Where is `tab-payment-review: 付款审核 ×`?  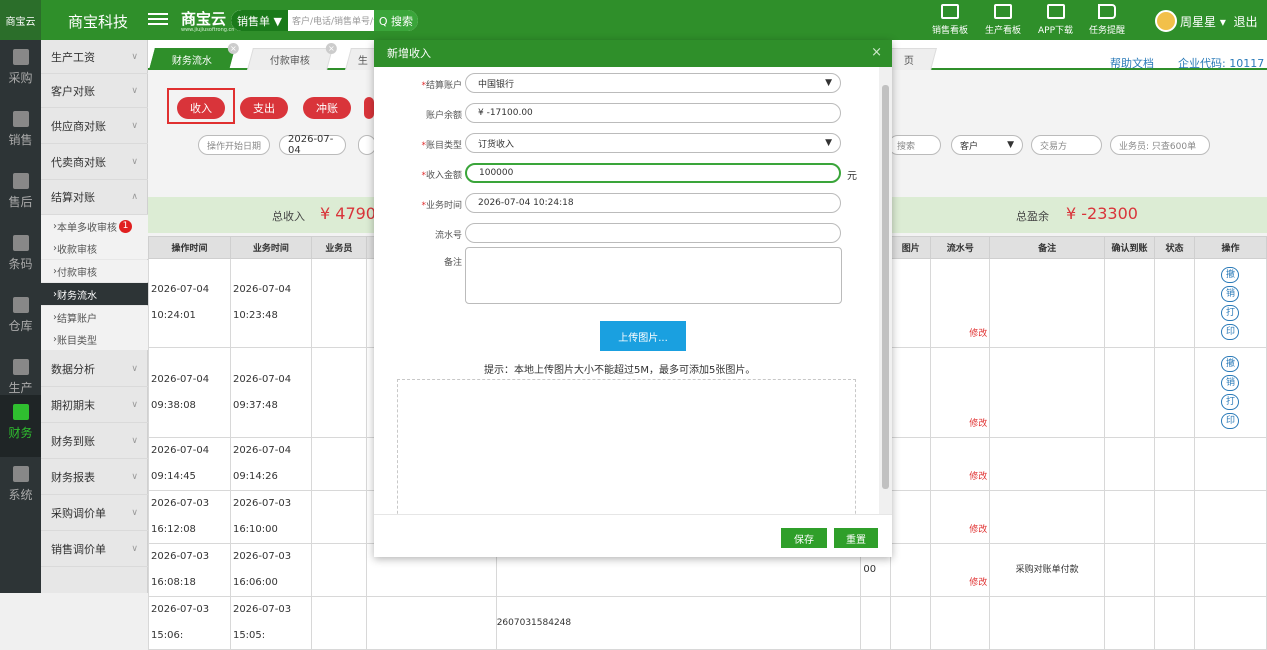 tab-payment-review: 付款审核 × is located at coordinates (292, 56).